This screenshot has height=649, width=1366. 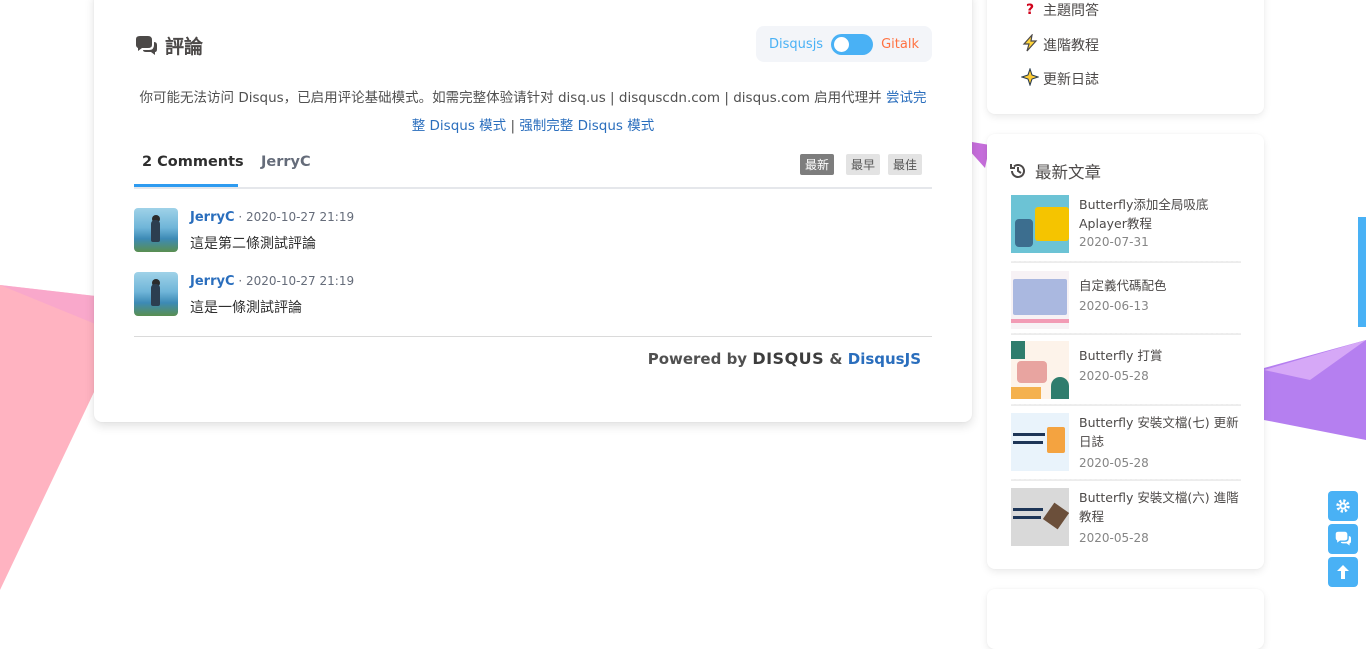 I want to click on sidebar-item-advanced: 進階教程, so click(x=1059, y=44).